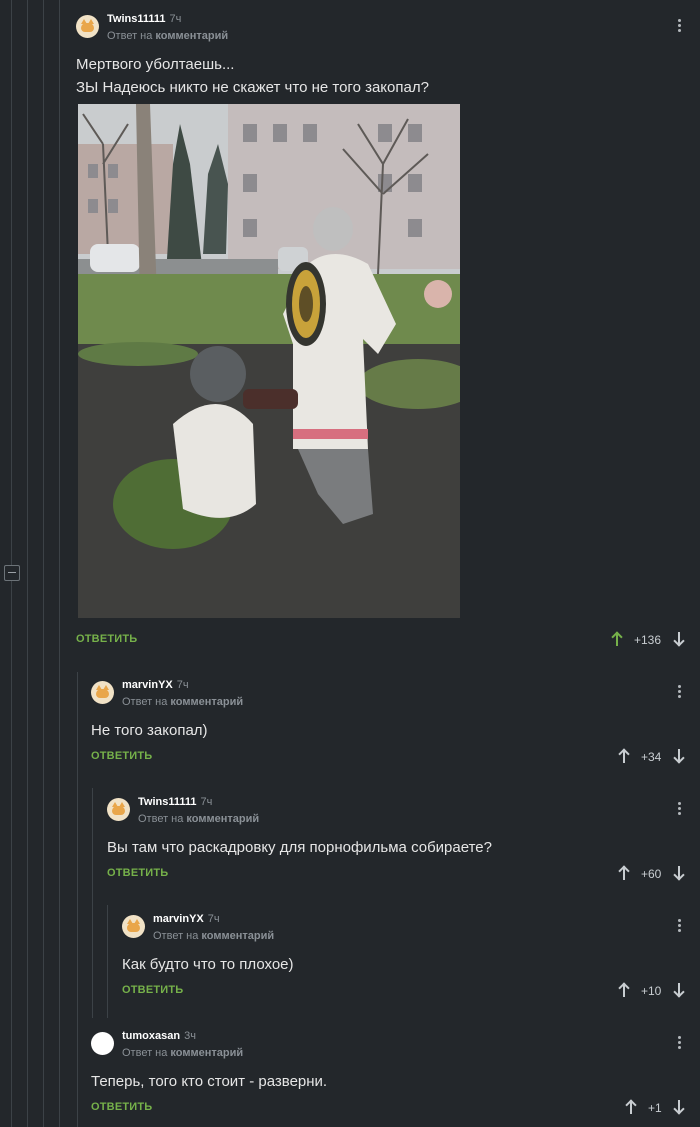 The width and height of the screenshot is (700, 1127). What do you see at coordinates (651, 991) in the screenshot?
I see `rating: +10` at bounding box center [651, 991].